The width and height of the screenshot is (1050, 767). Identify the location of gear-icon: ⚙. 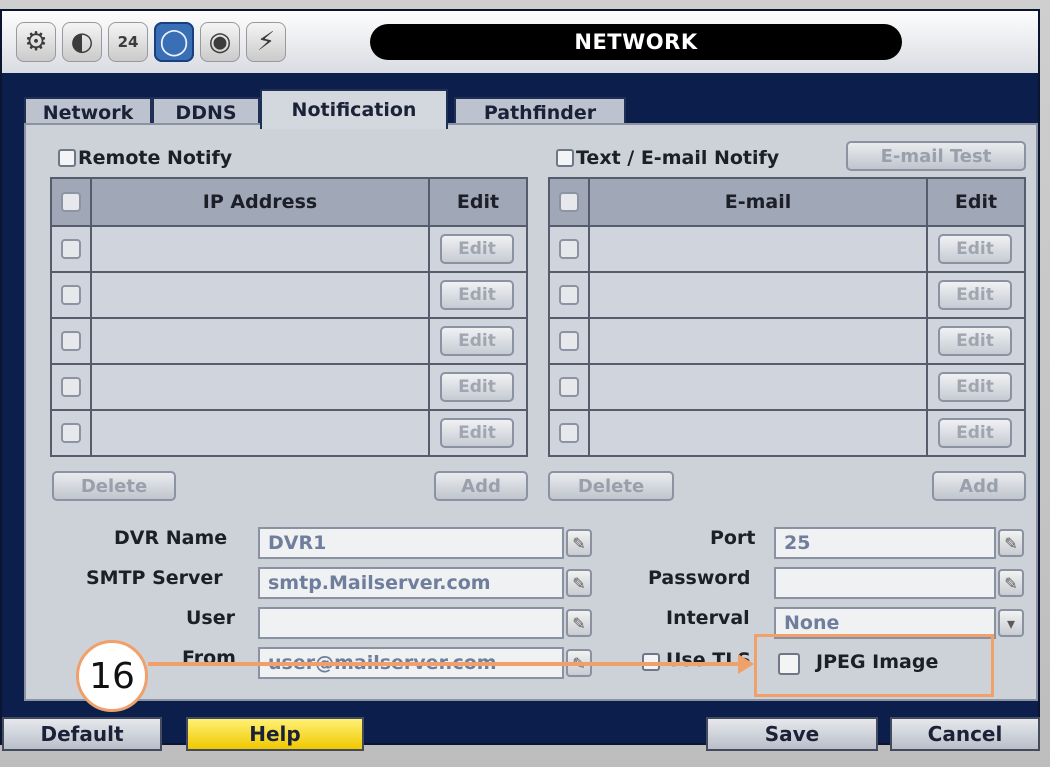
(36, 42).